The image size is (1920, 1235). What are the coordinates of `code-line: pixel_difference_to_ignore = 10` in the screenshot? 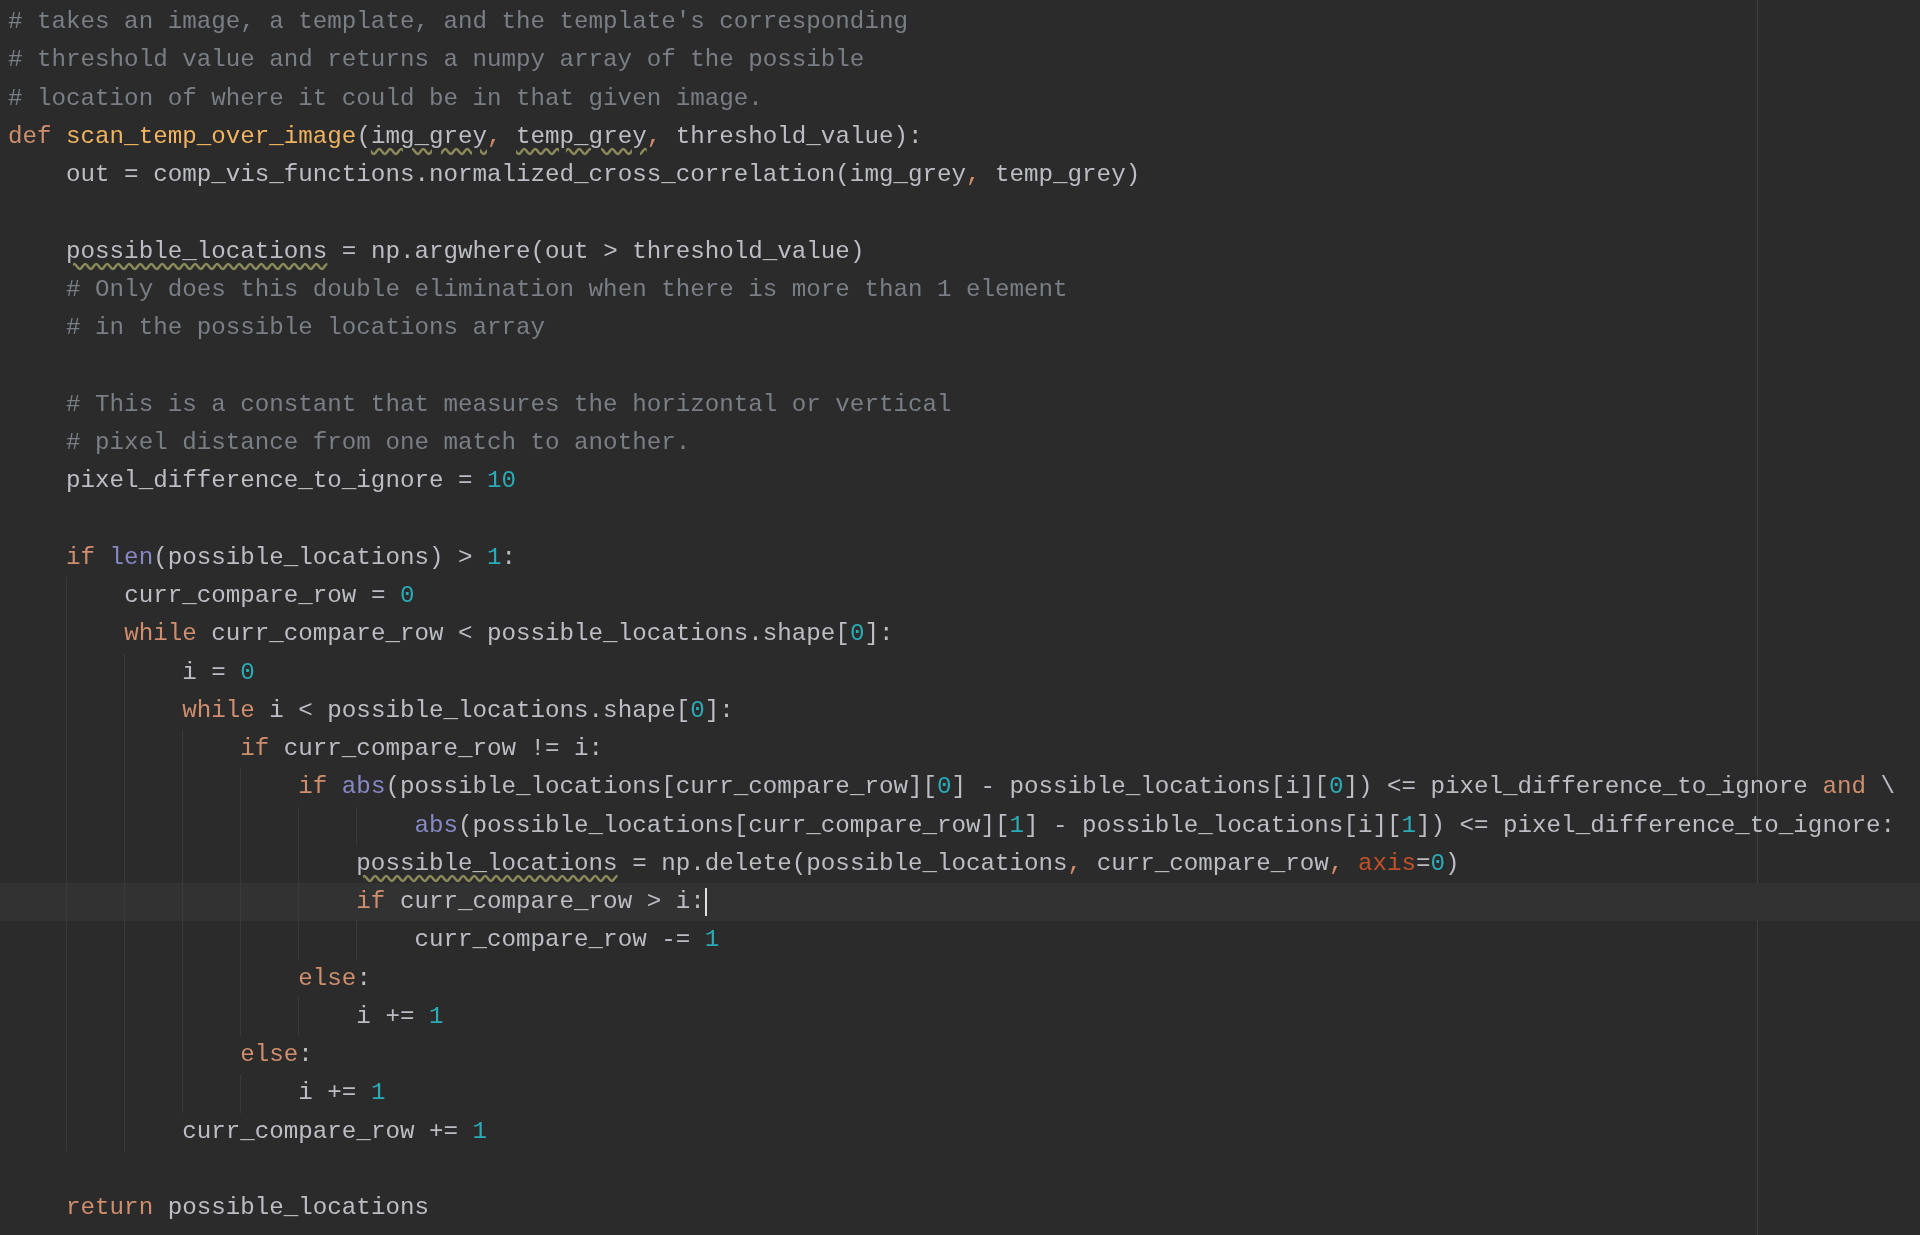 It's located at (291, 481).